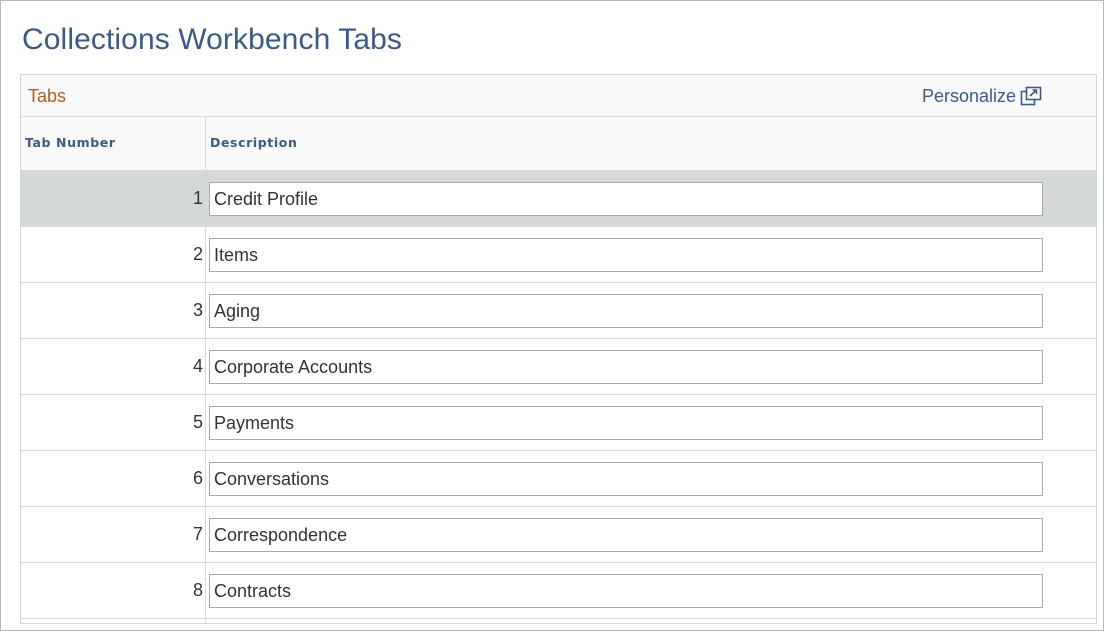 This screenshot has width=1104, height=631. I want to click on table-row: 7, so click(558, 535).